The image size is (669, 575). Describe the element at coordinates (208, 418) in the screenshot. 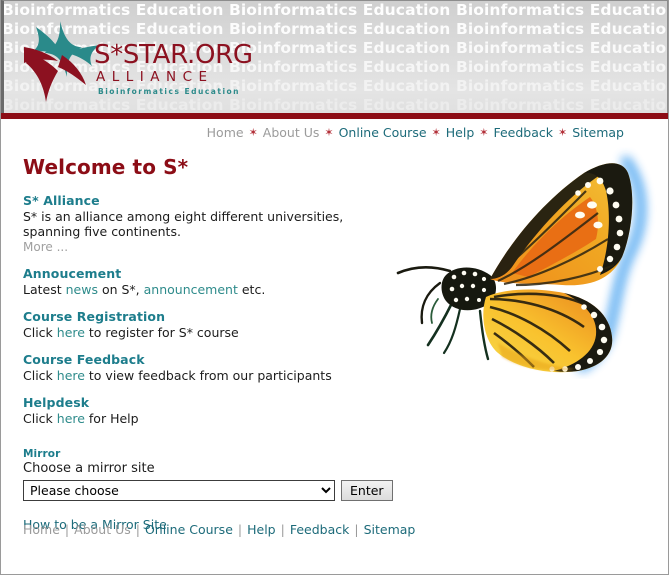

I see `section-body-helpdesk: Click here for Help` at that location.